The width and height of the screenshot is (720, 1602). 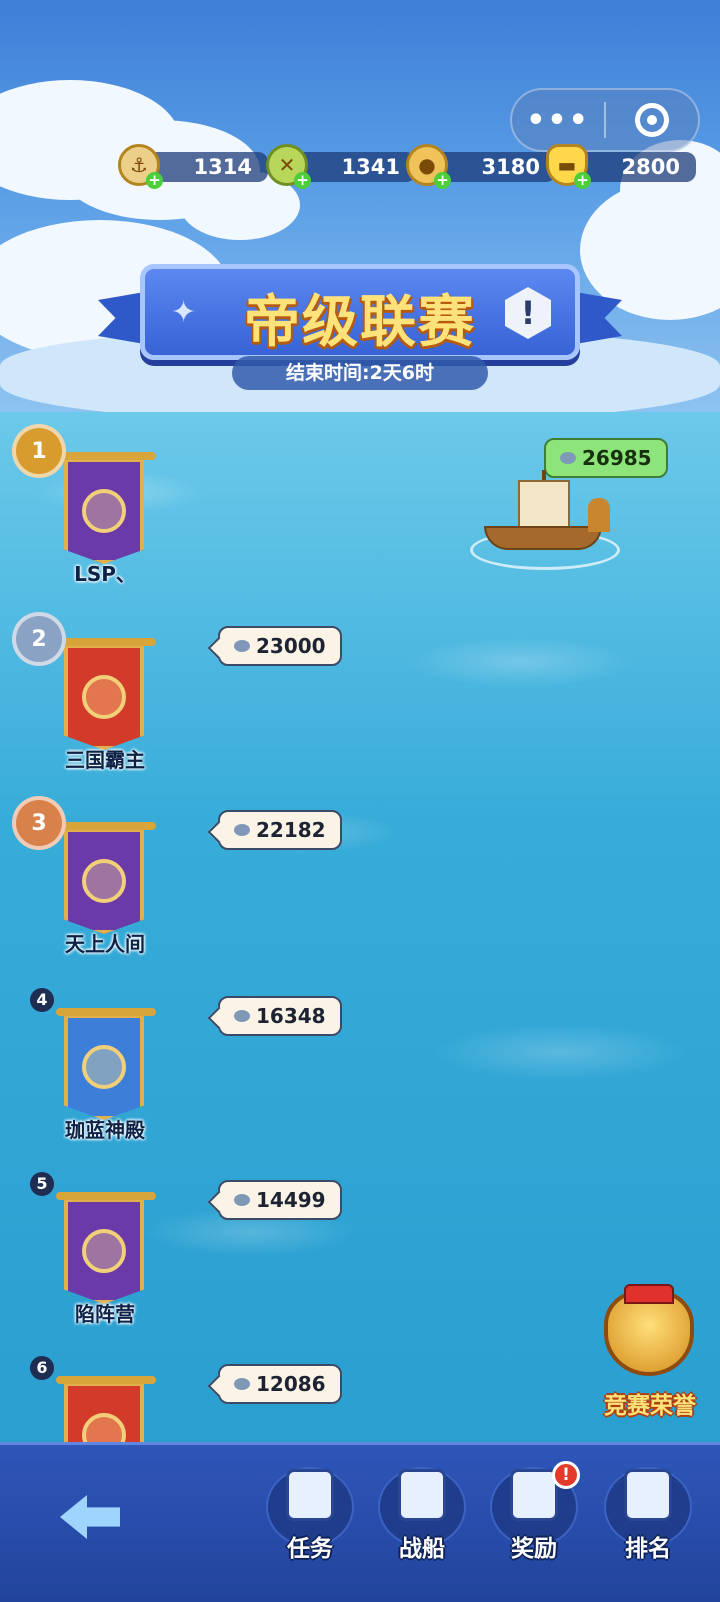 I want to click on miniapp-capsule: •••, so click(x=605, y=120).